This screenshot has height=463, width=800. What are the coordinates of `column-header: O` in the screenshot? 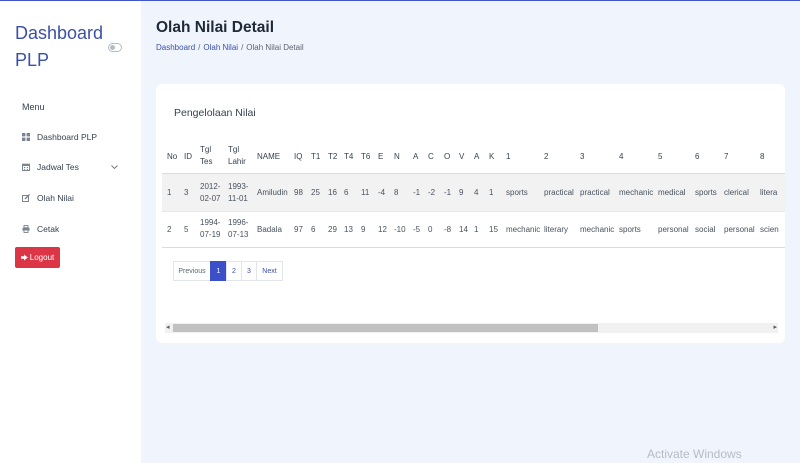 It's located at (447, 156).